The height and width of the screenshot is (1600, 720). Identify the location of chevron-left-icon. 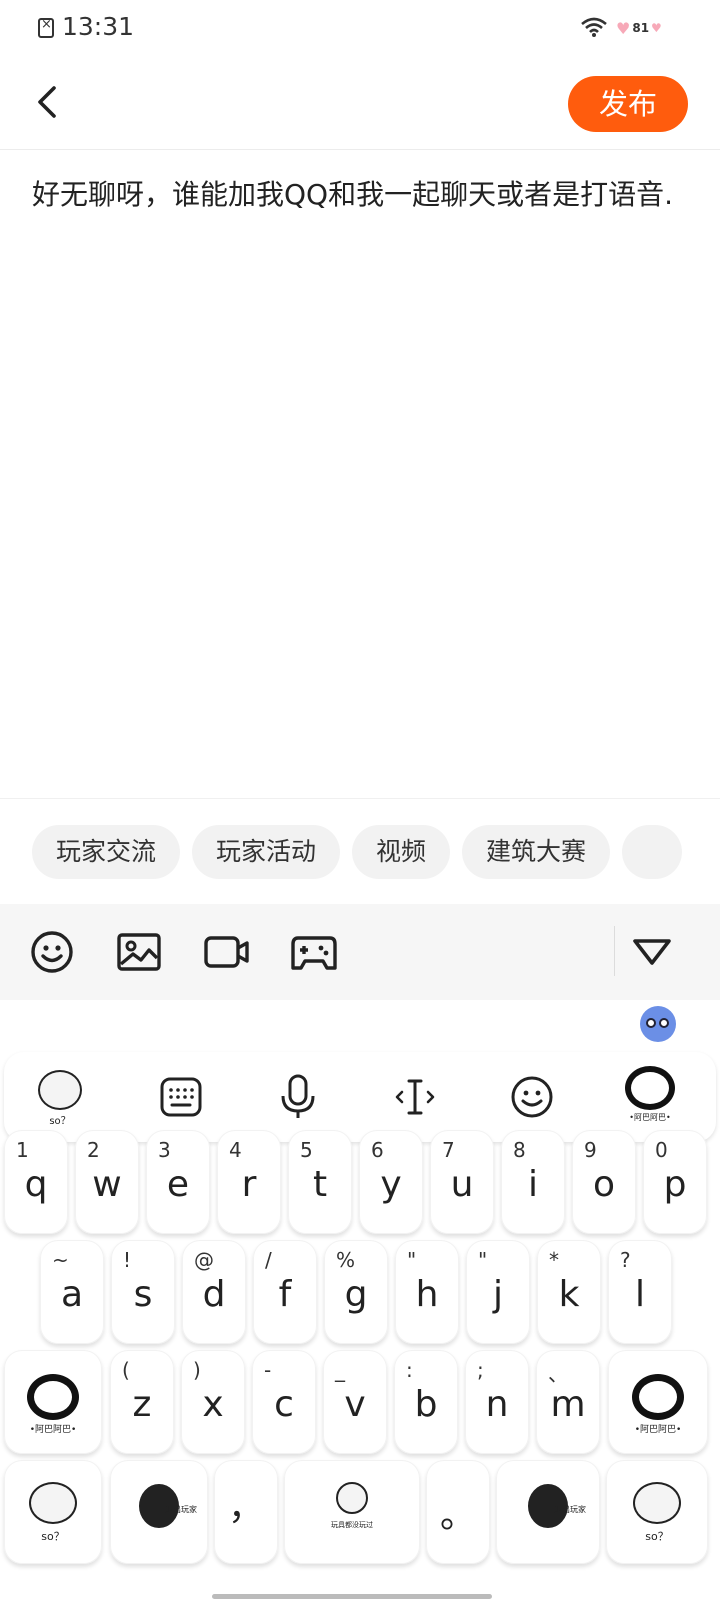
(50, 102).